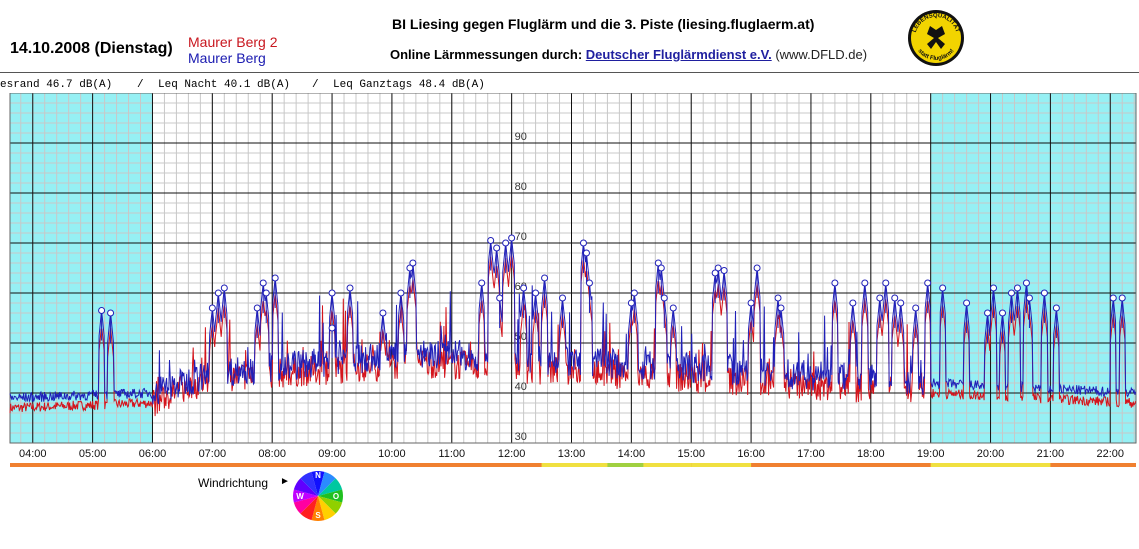  What do you see at coordinates (991, 454) in the screenshot?
I see `x-tick-label: 20:00` at bounding box center [991, 454].